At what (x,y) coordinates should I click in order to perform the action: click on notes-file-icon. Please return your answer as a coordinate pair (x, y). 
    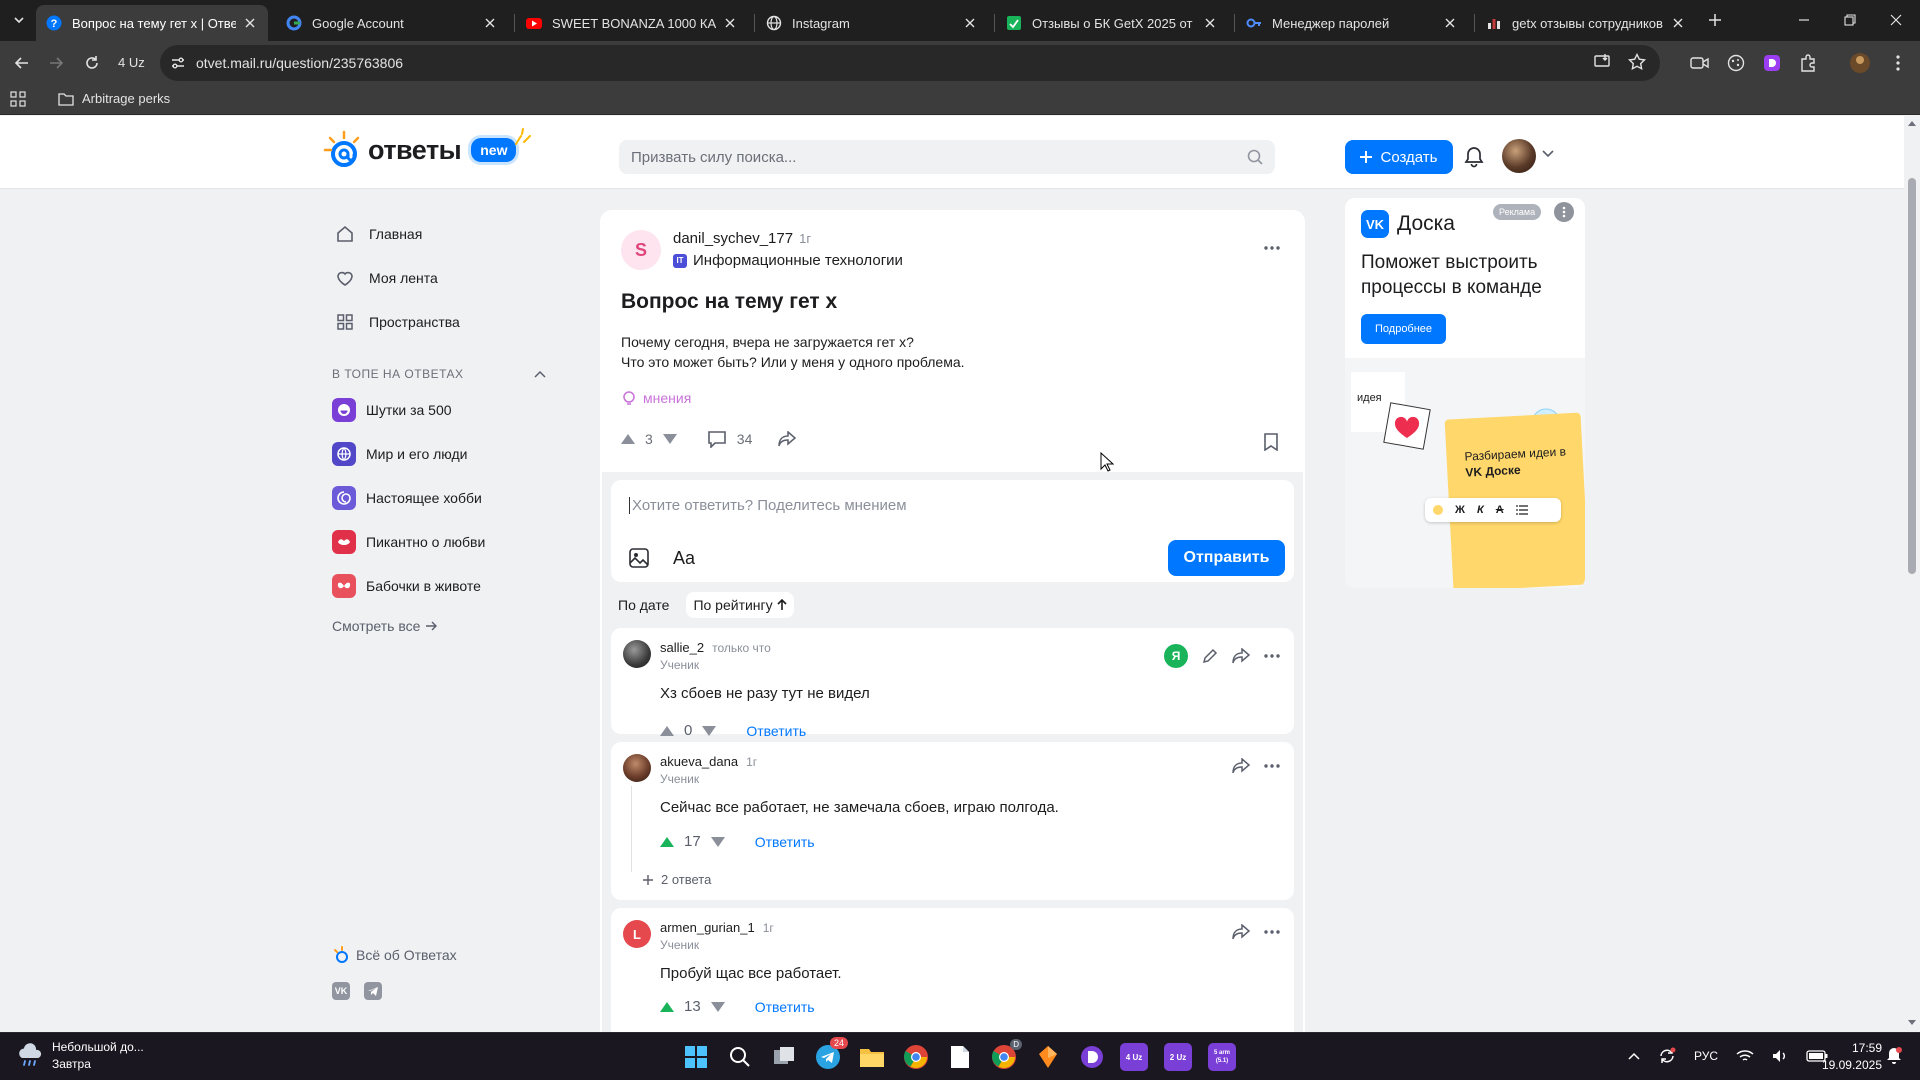
    Looking at the image, I should click on (960, 1057).